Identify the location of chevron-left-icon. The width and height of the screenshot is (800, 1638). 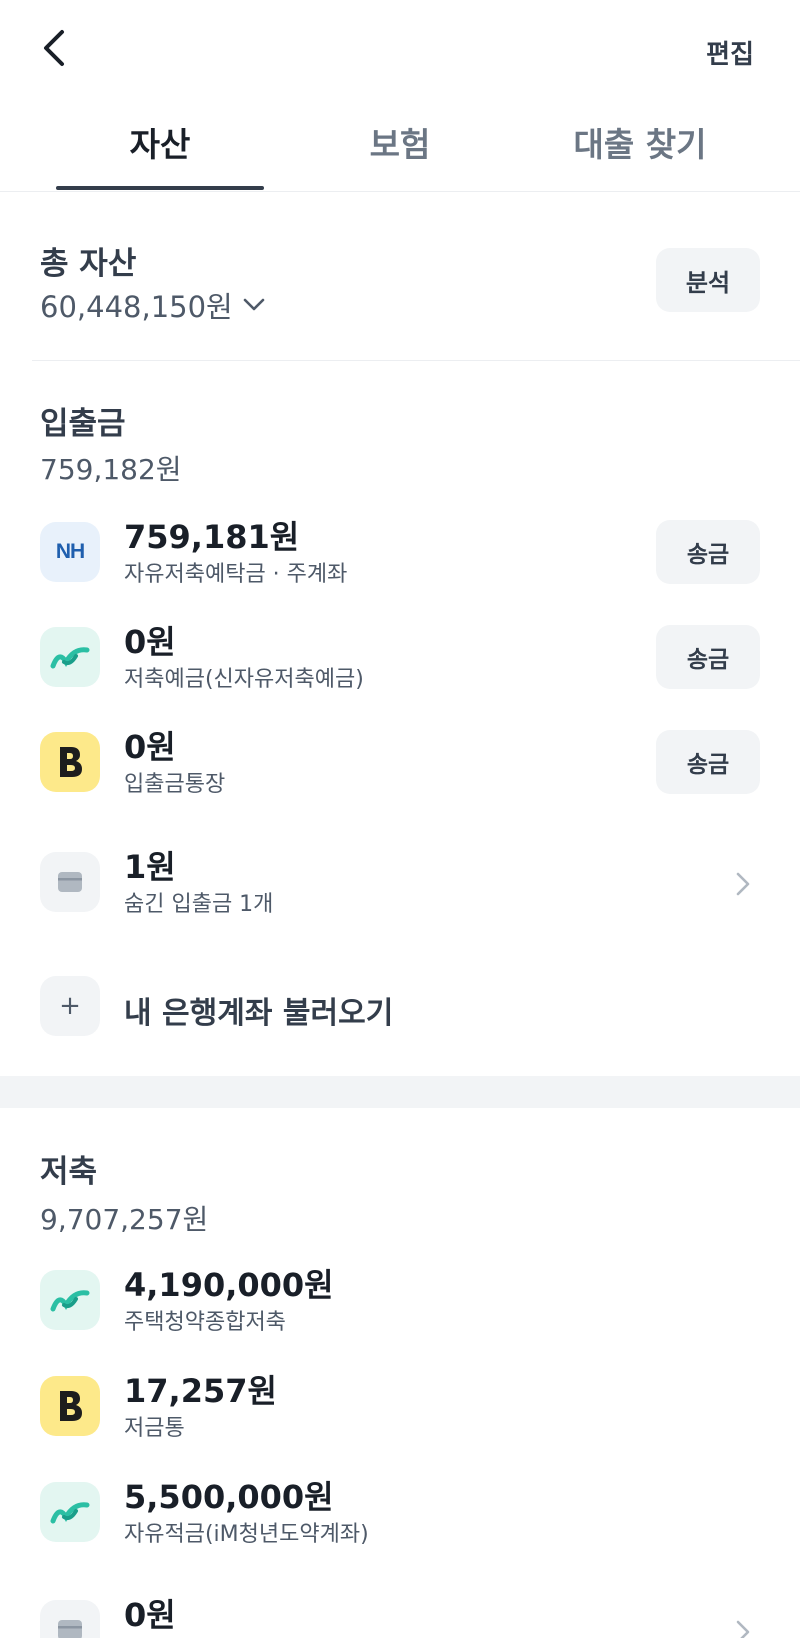
(54, 48).